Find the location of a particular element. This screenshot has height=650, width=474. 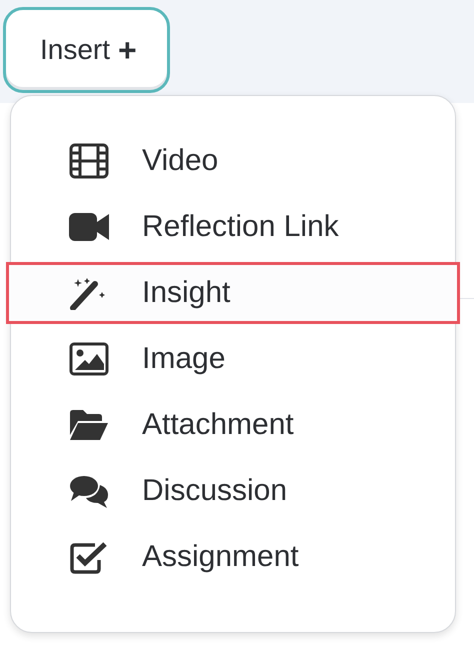

menu-item: Image is located at coordinates (233, 359).